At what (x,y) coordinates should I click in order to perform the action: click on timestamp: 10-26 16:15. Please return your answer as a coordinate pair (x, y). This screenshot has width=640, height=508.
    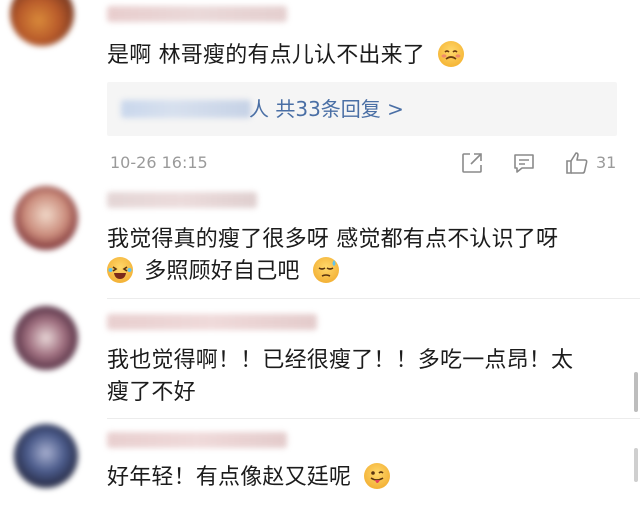
    Looking at the image, I should click on (159, 162).